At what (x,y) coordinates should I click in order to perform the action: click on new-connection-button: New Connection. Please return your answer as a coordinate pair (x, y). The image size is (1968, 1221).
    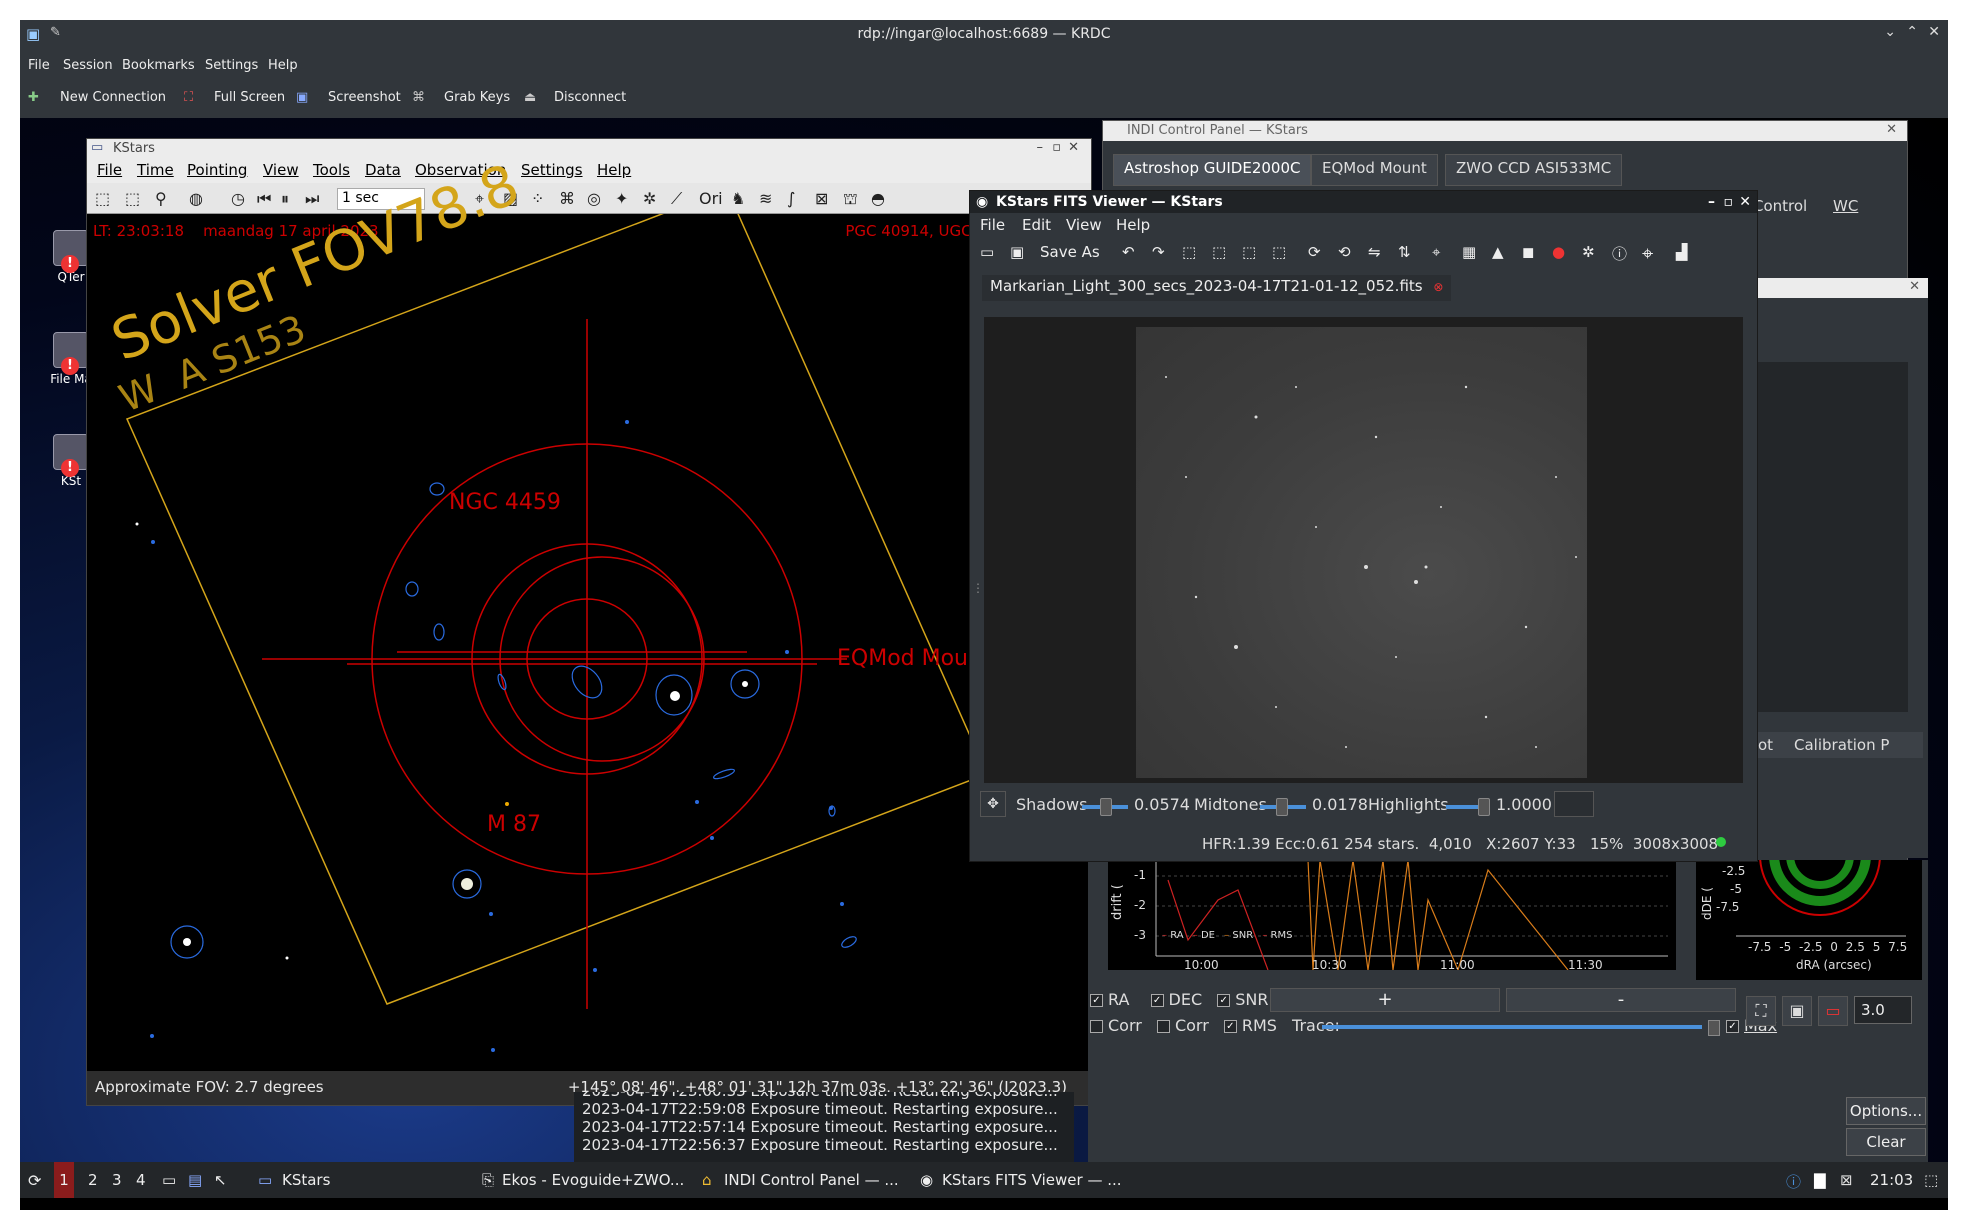
    Looking at the image, I should click on (113, 97).